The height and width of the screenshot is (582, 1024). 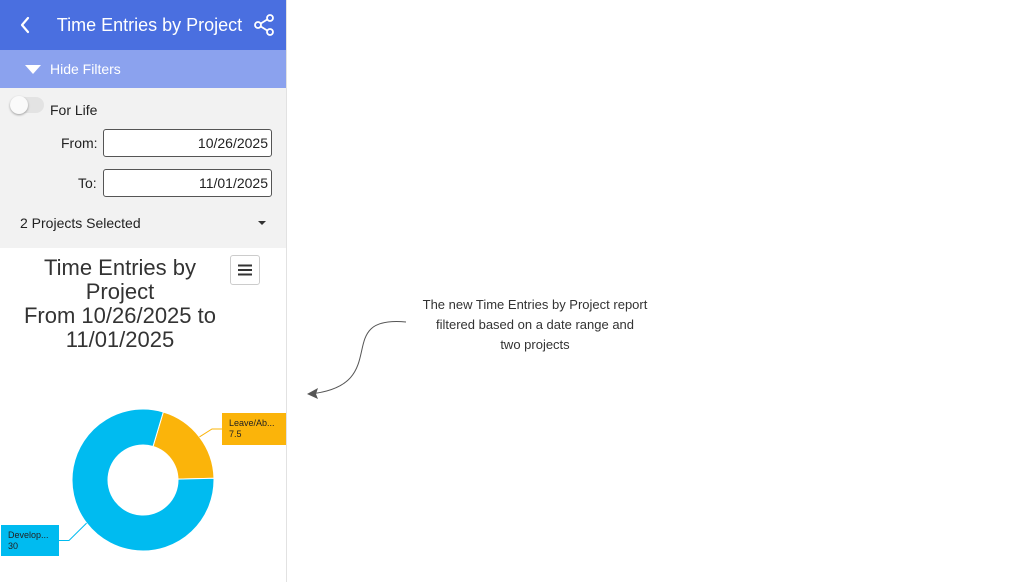 I want to click on annotation-arrow, so click(x=357, y=360).